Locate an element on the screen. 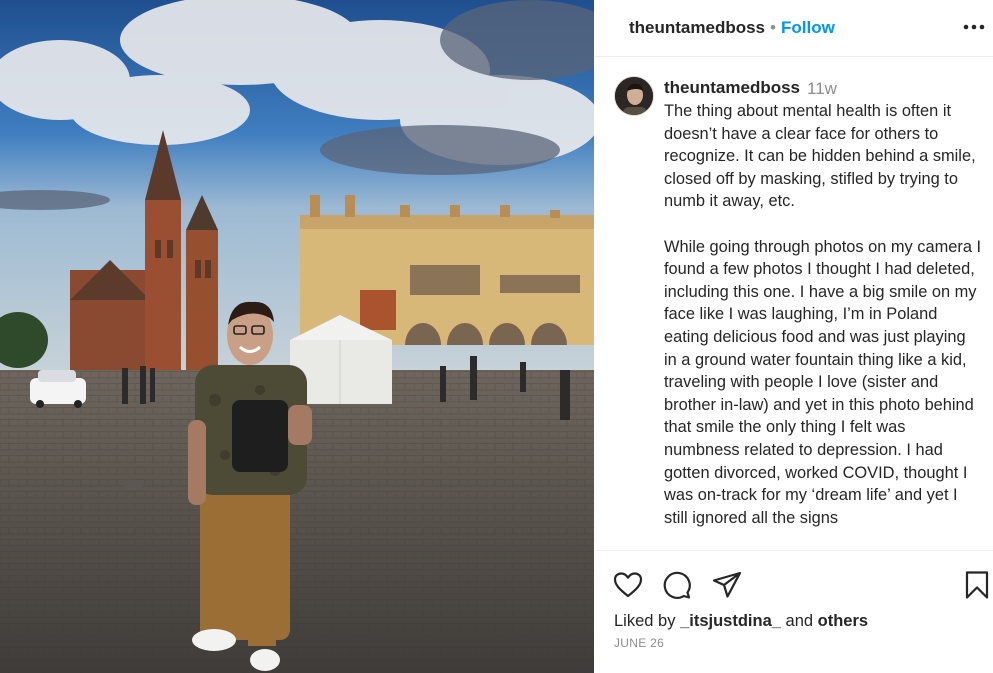  avatar is located at coordinates (634, 96).